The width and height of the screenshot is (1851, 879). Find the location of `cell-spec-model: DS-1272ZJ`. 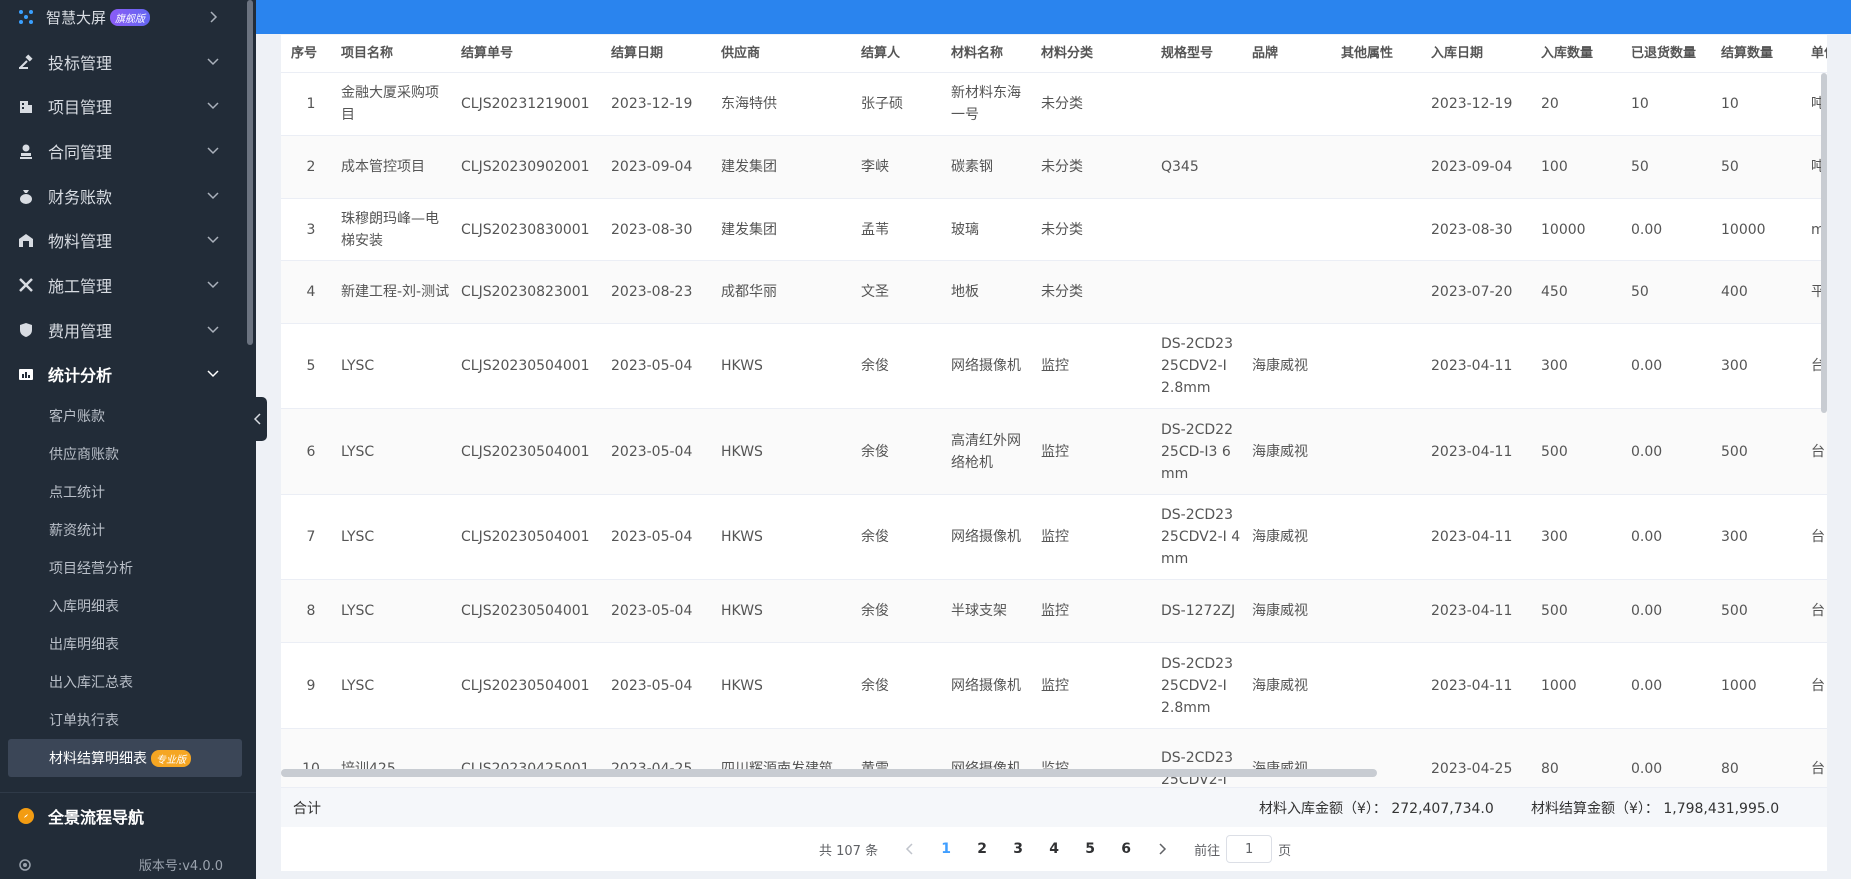

cell-spec-model: DS-1272ZJ is located at coordinates (1201, 611).